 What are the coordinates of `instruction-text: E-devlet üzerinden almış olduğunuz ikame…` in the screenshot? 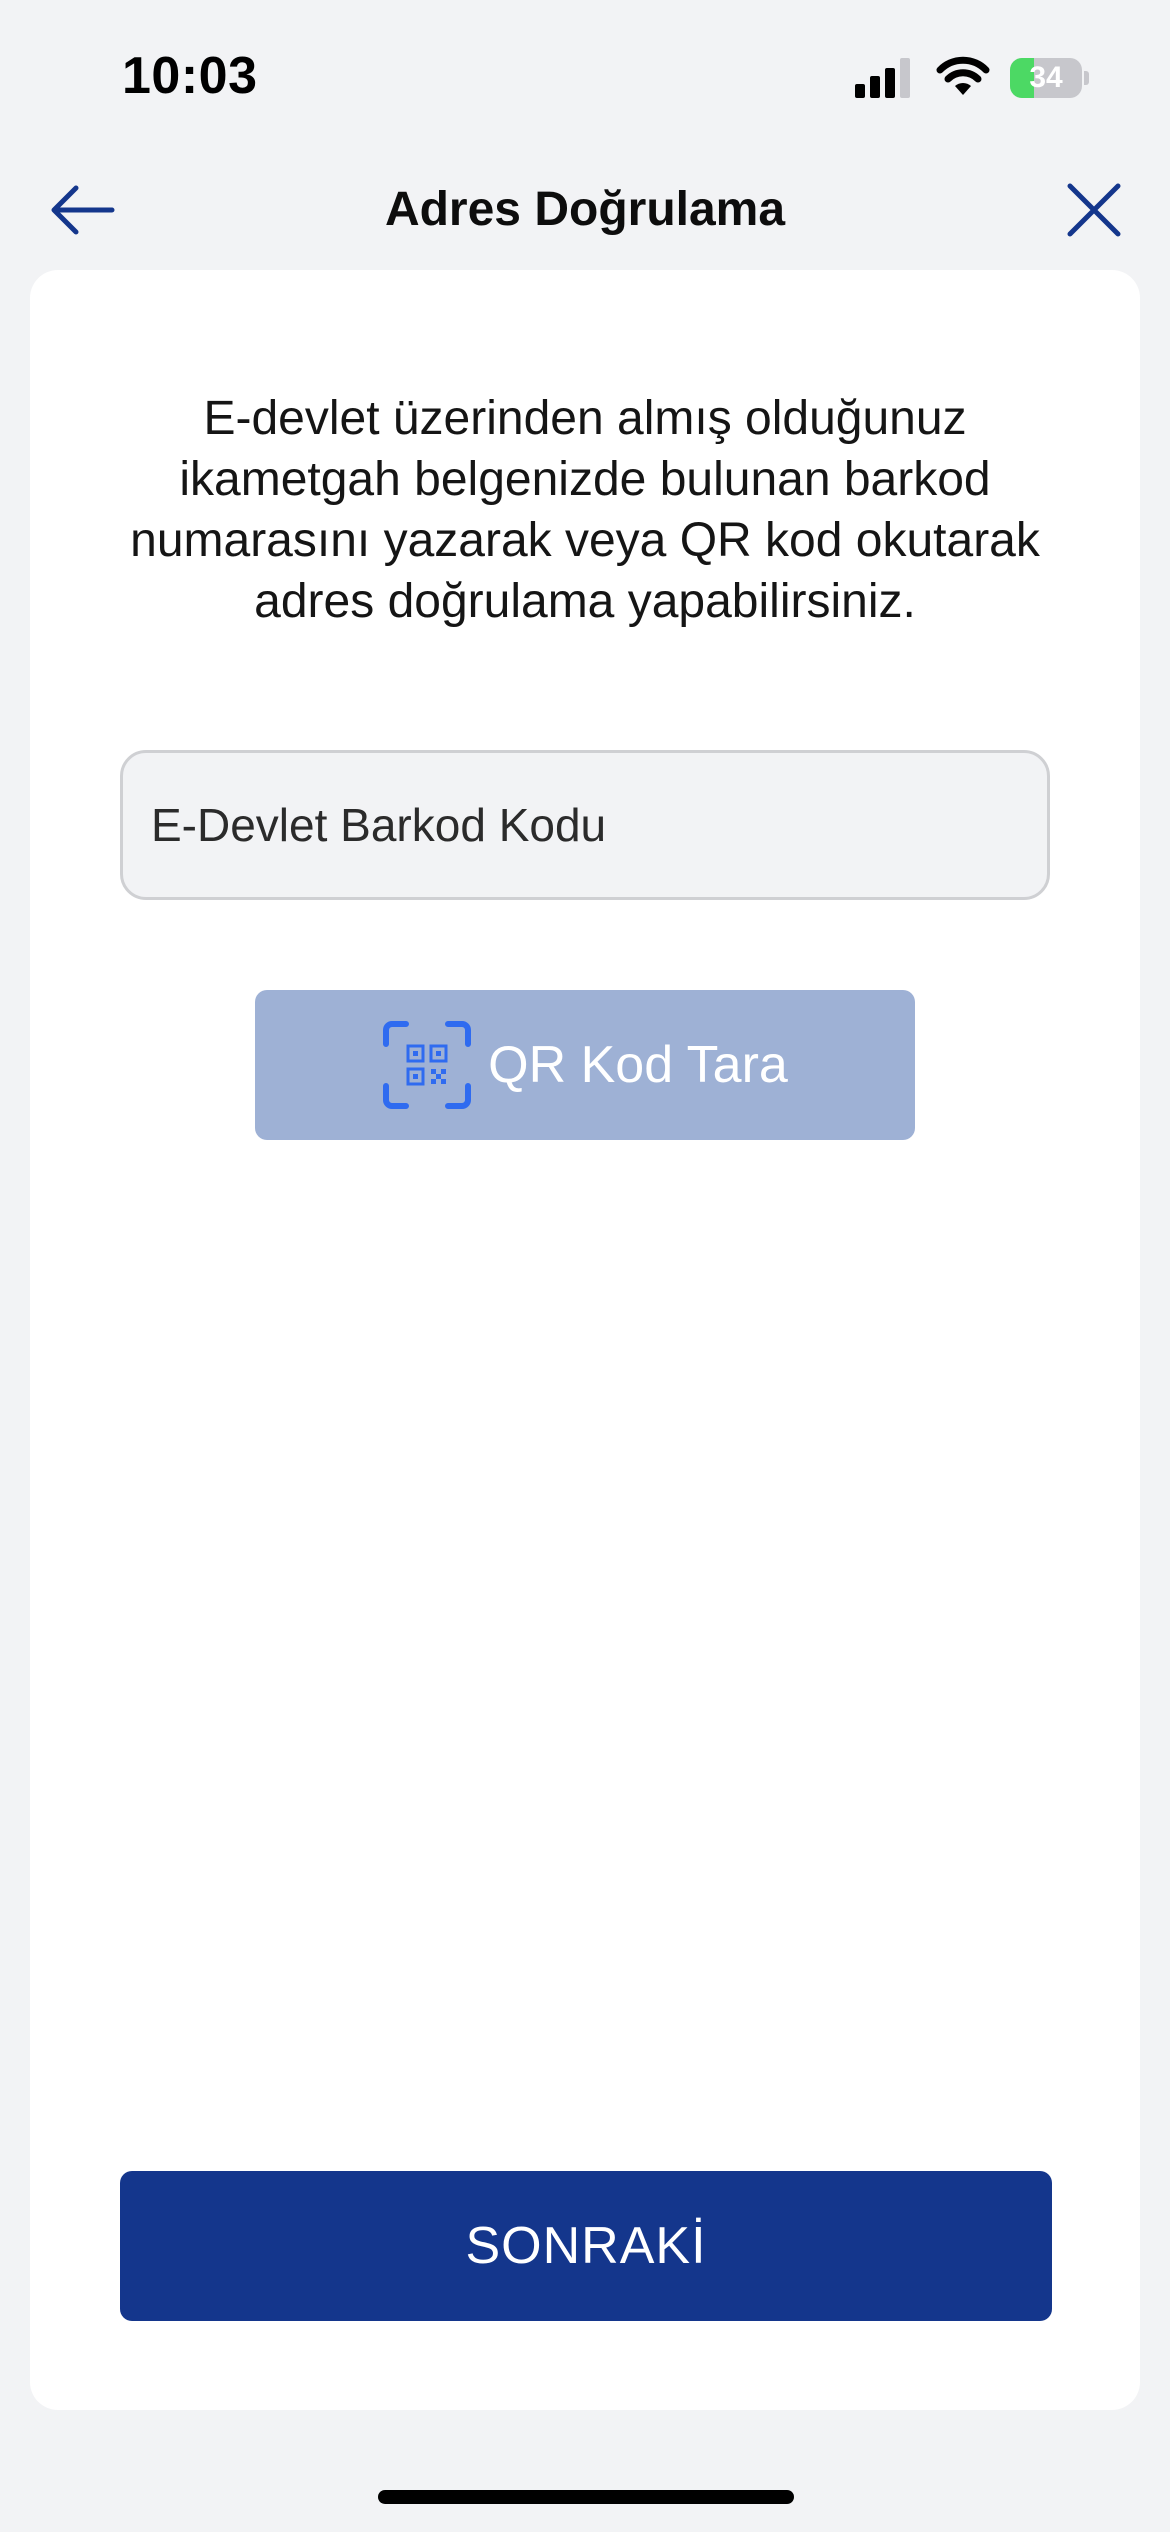 It's located at (585, 510).